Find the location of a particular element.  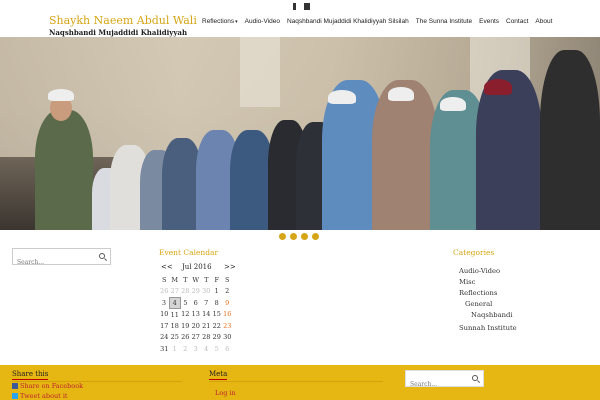

calendar-week-row: 26 27 28 29 30 1 2 is located at coordinates (196, 292).